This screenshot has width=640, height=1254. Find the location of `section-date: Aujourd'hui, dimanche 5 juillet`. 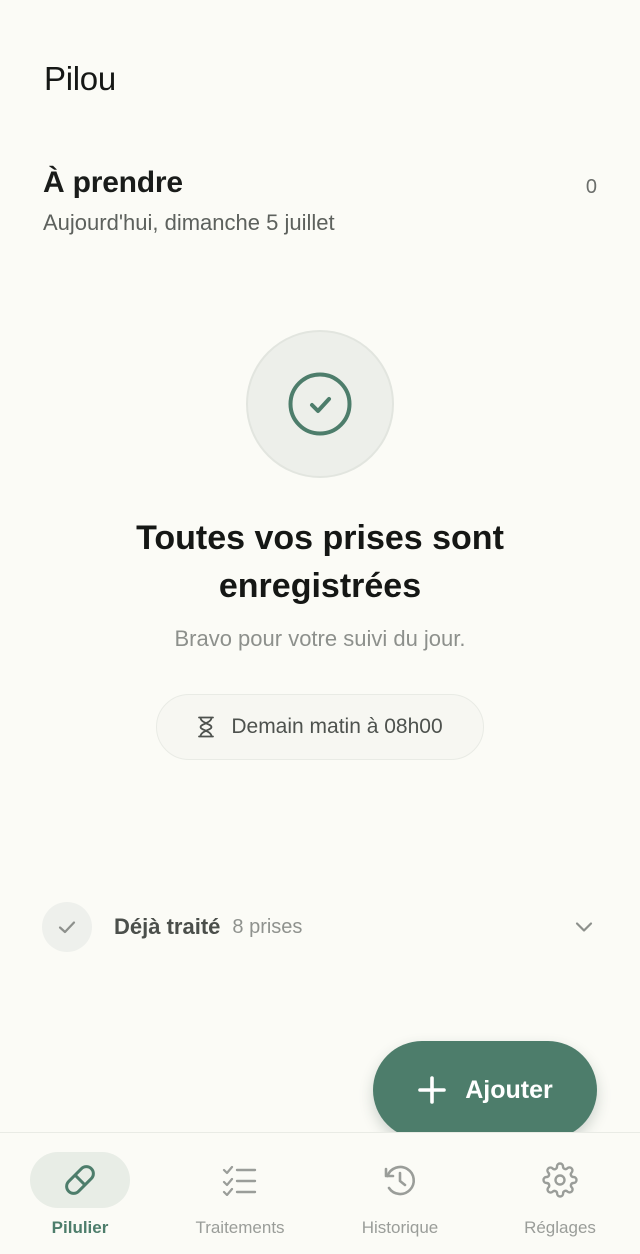

section-date: Aujourd'hui, dimanche 5 juillet is located at coordinates (189, 222).